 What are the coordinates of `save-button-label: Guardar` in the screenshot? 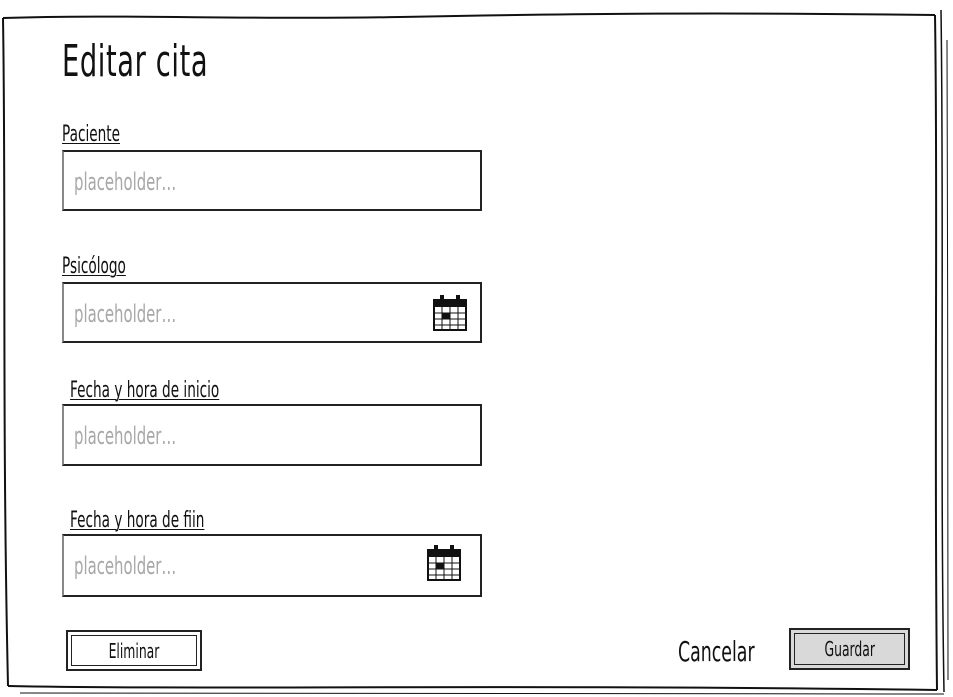 It's located at (849, 649).